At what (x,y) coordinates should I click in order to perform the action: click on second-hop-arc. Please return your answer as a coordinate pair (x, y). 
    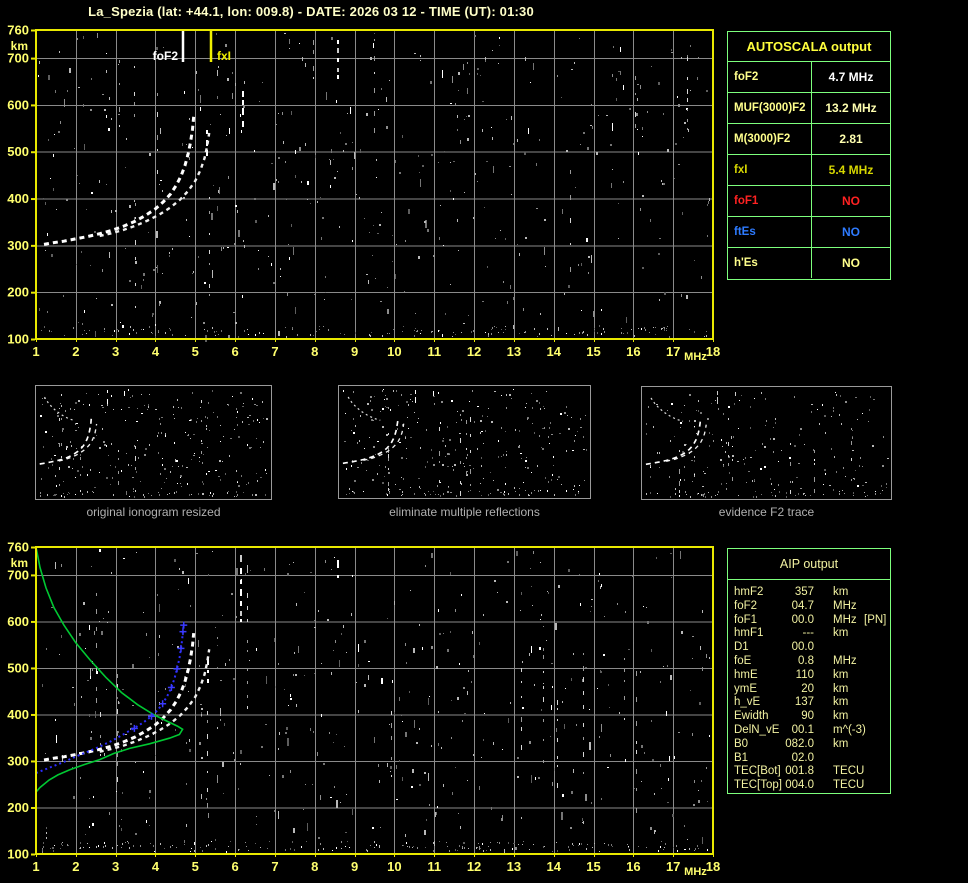
    Looking at the image, I should click on (667, 409).